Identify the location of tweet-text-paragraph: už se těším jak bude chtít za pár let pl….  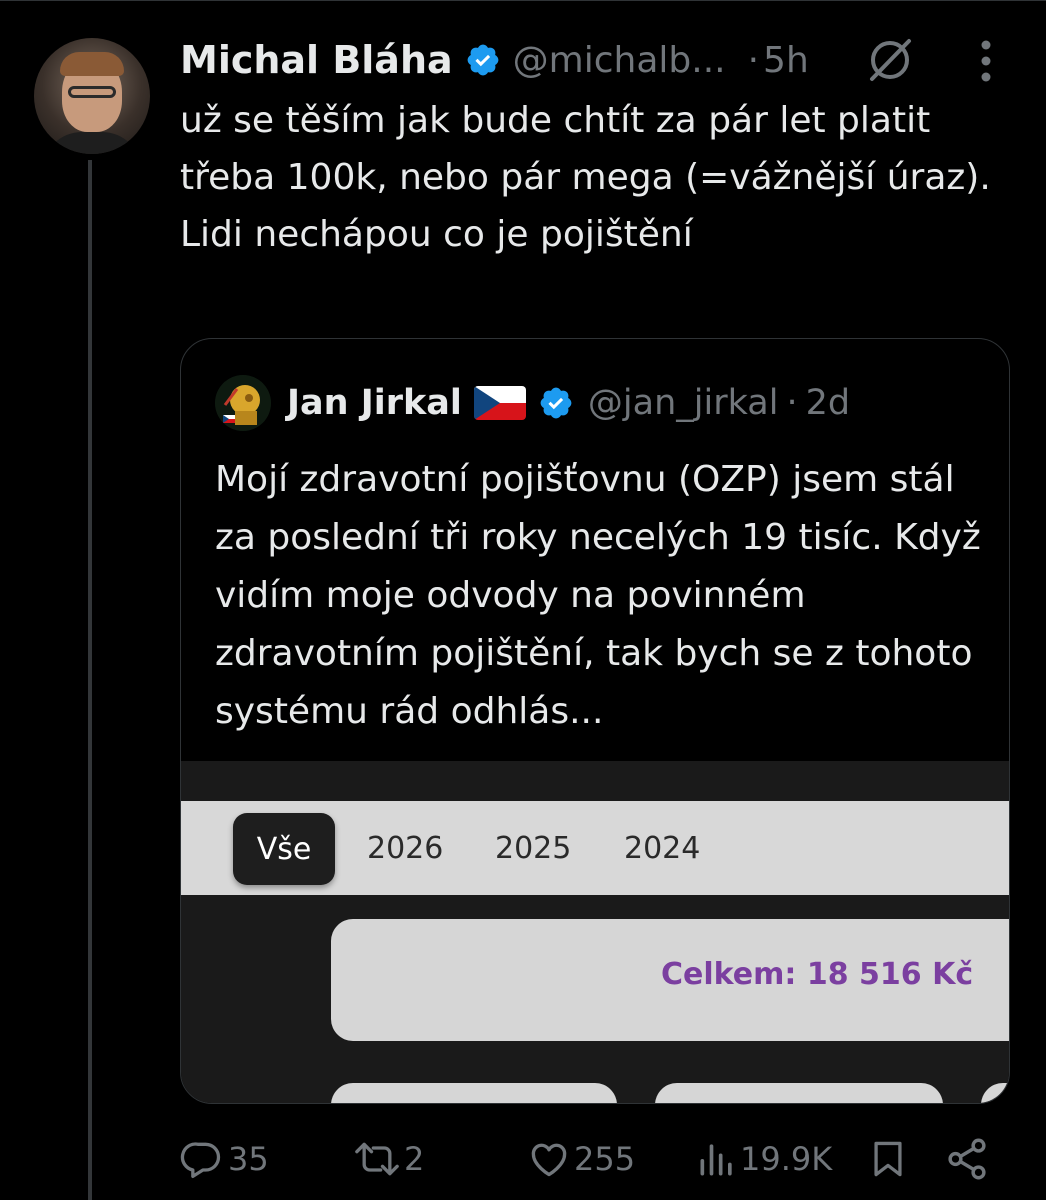
(585, 149).